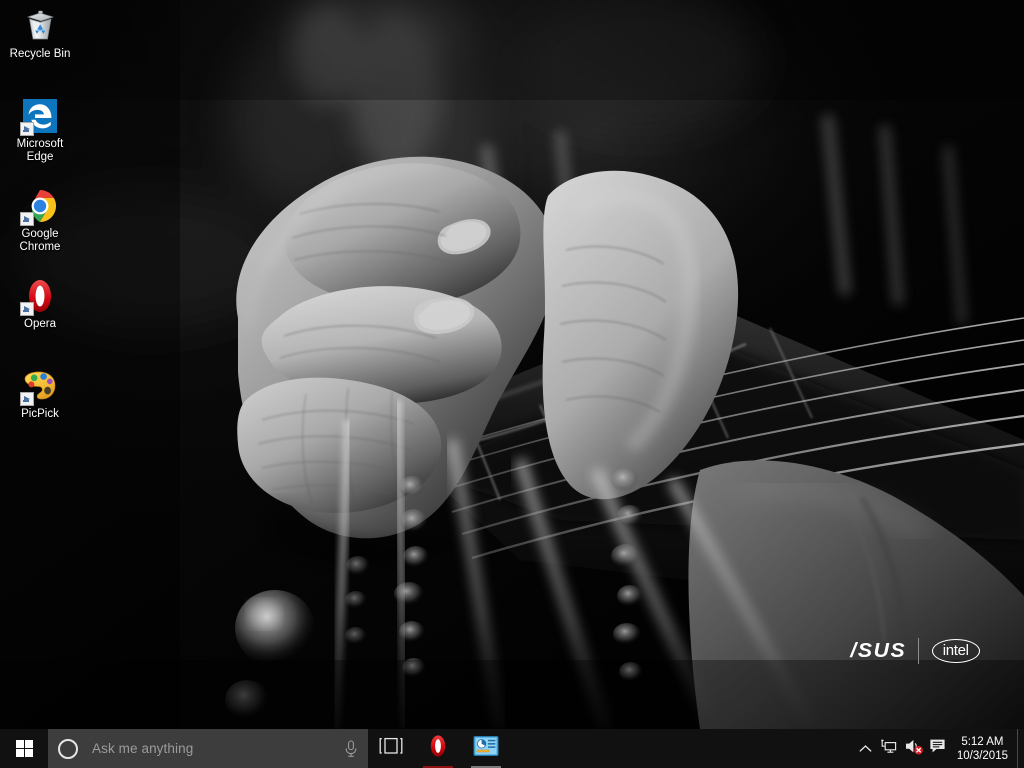 This screenshot has width=1024, height=768. I want to click on desktop-icon-picpick: PicPick, so click(40, 393).